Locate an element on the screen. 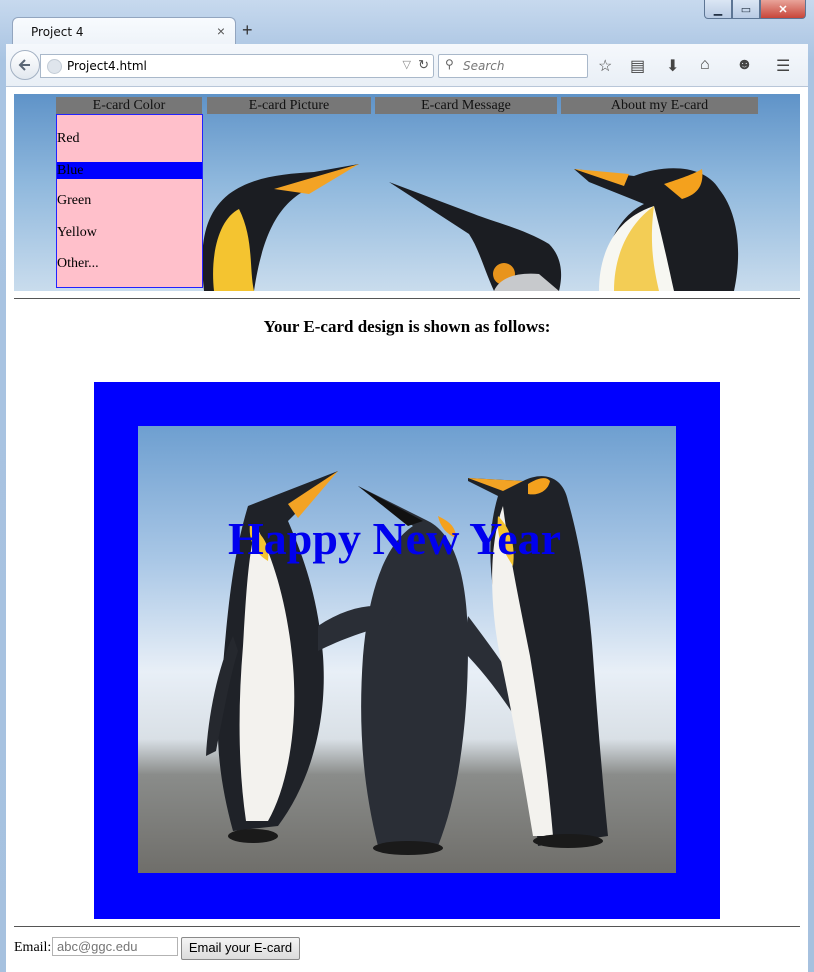  menu-icon: ☰ is located at coordinates (783, 66).